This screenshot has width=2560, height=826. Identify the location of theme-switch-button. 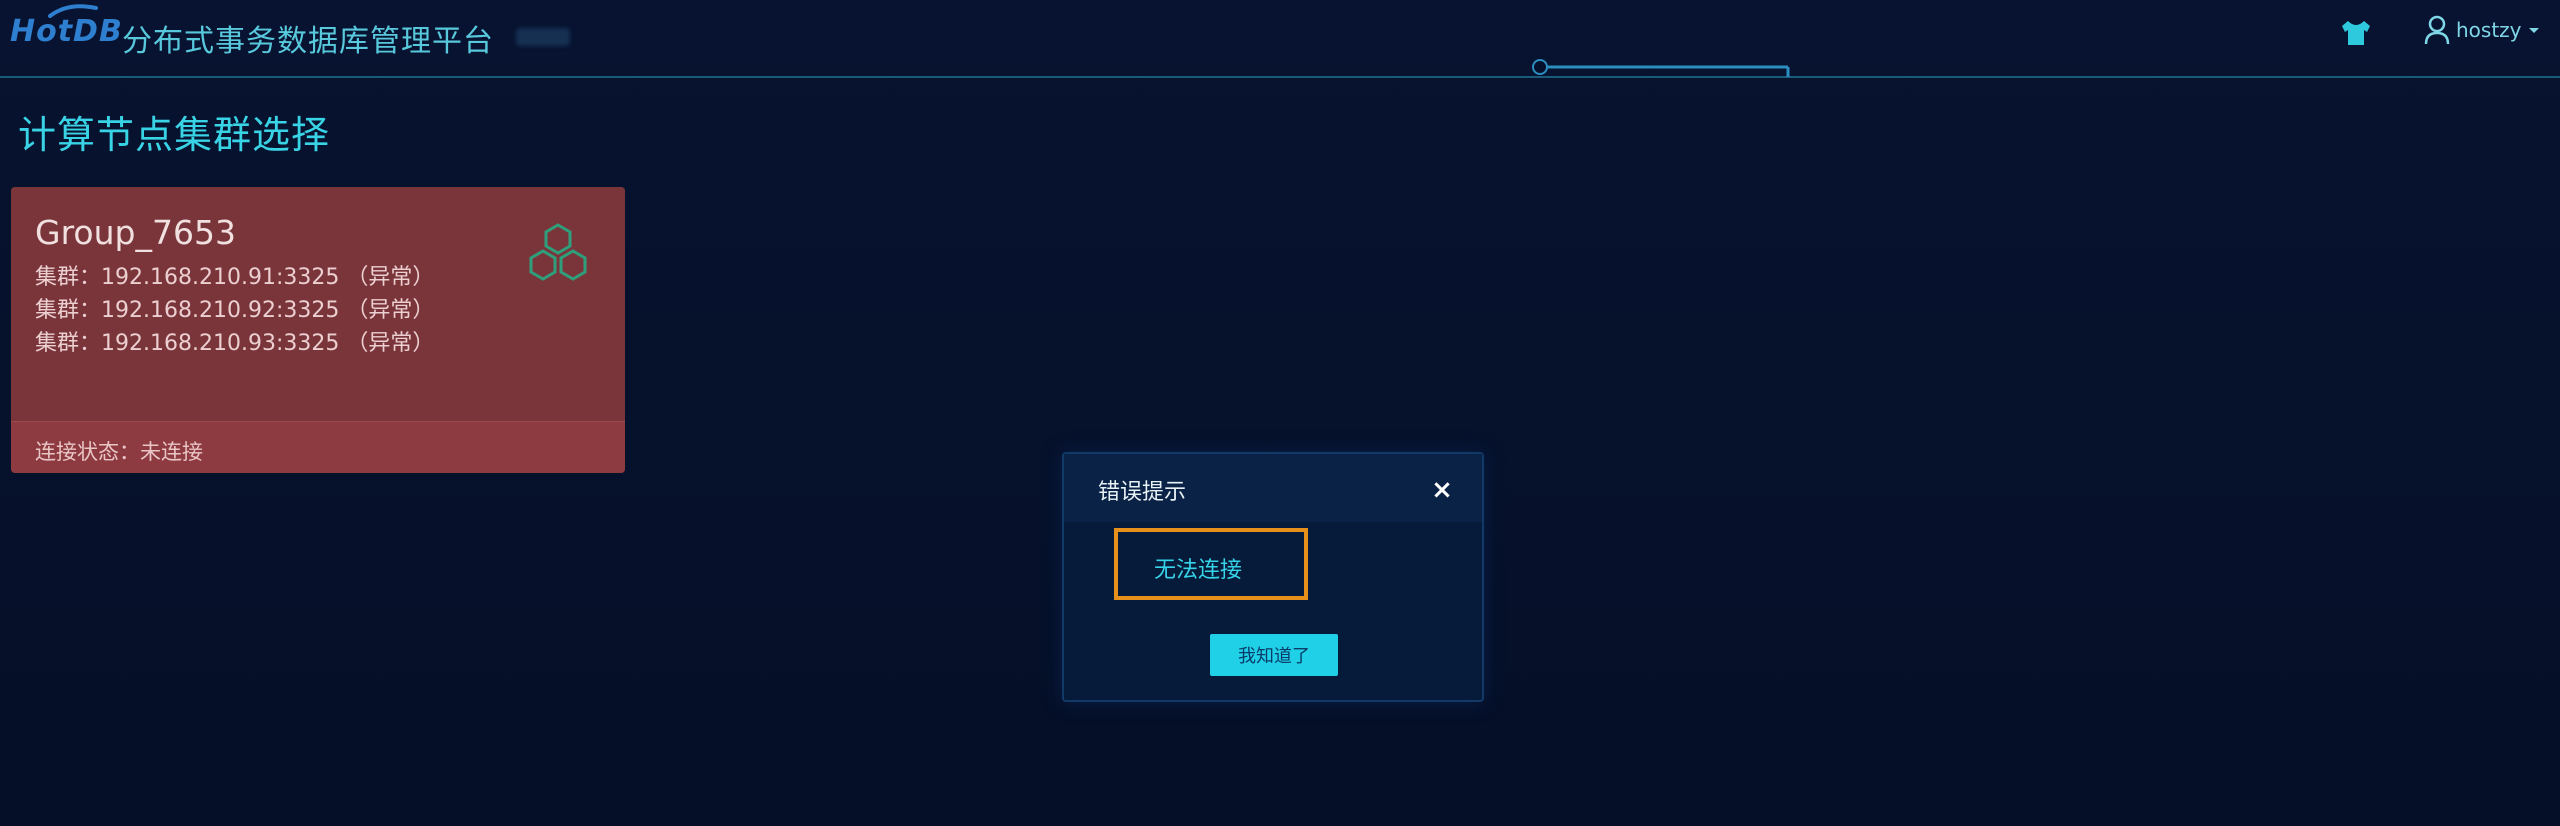
(2356, 33).